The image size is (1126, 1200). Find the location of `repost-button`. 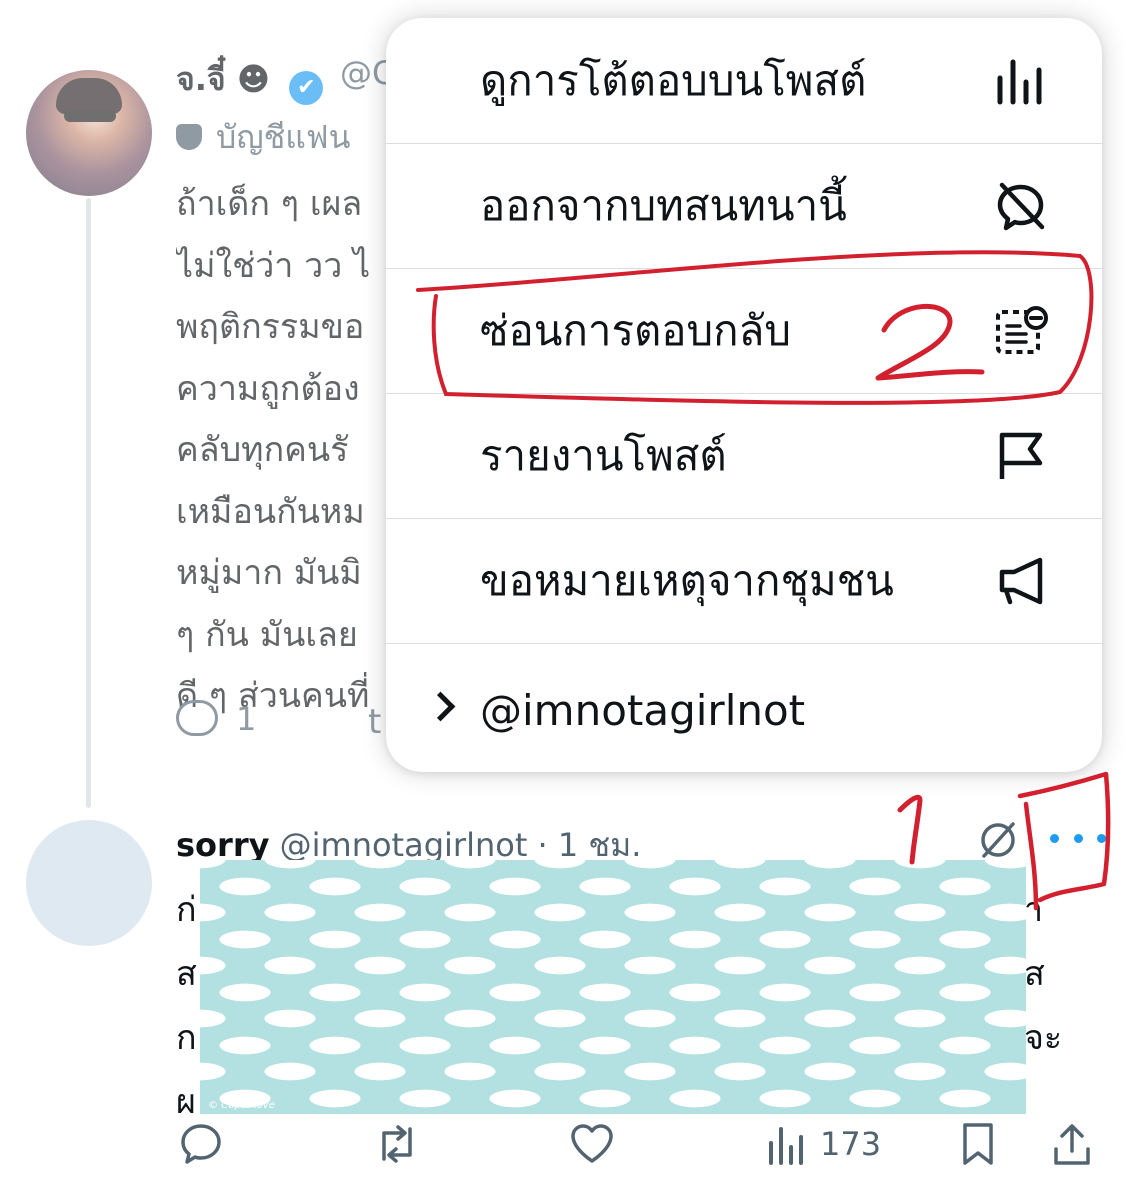

repost-button is located at coordinates (397, 1144).